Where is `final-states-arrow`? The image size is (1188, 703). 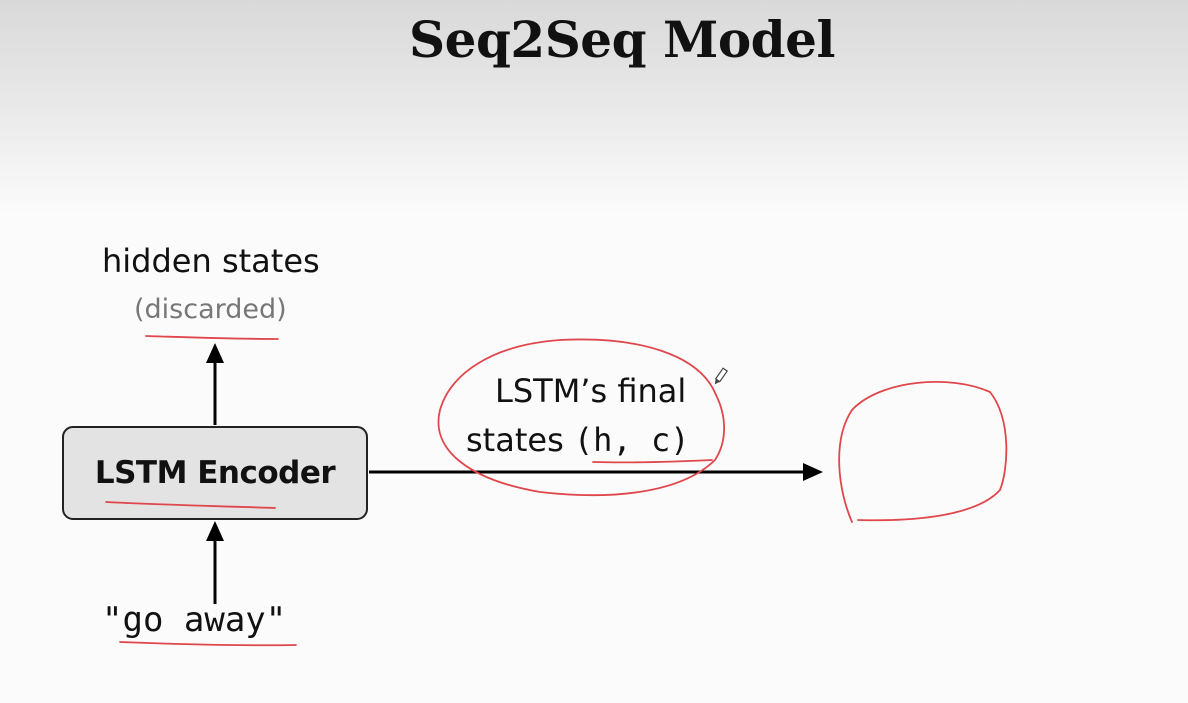
final-states-arrow is located at coordinates (596, 472).